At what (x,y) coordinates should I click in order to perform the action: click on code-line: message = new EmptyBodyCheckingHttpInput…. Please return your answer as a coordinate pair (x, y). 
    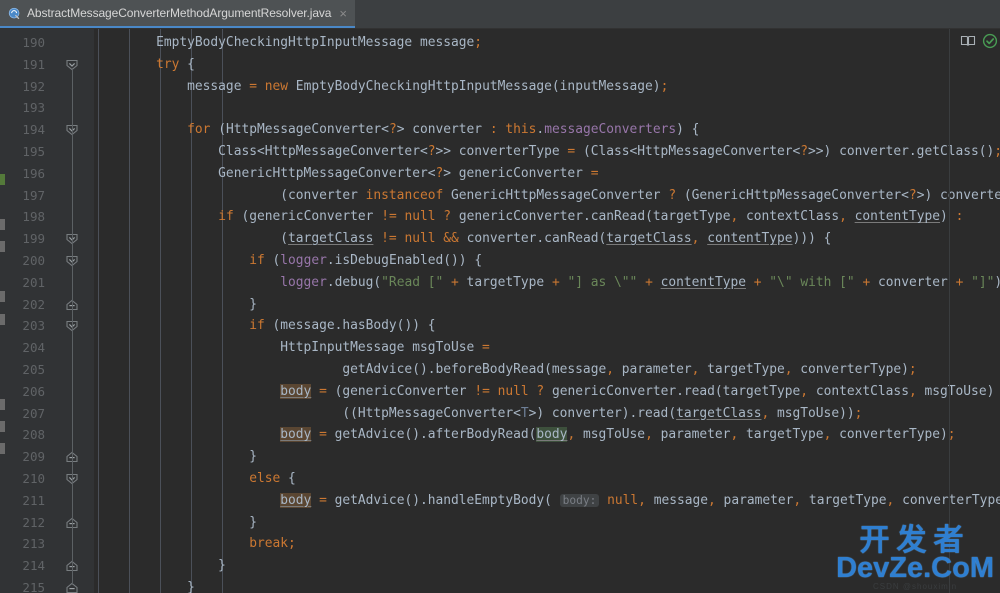
    Looking at the image, I should click on (547, 87).